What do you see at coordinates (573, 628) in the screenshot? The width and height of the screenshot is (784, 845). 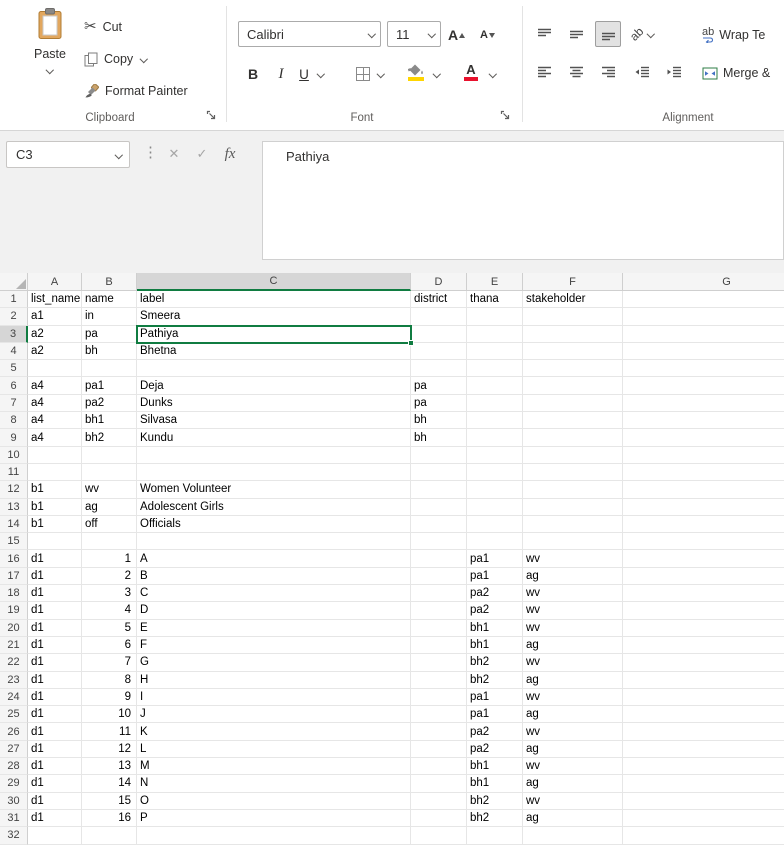 I see `cell-F20: wv` at bounding box center [573, 628].